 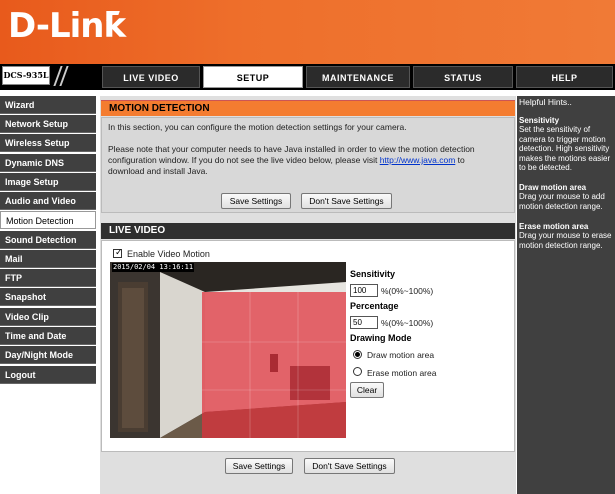 I want to click on sidebar-item-network-setup: Network Setup, so click(x=48, y=124).